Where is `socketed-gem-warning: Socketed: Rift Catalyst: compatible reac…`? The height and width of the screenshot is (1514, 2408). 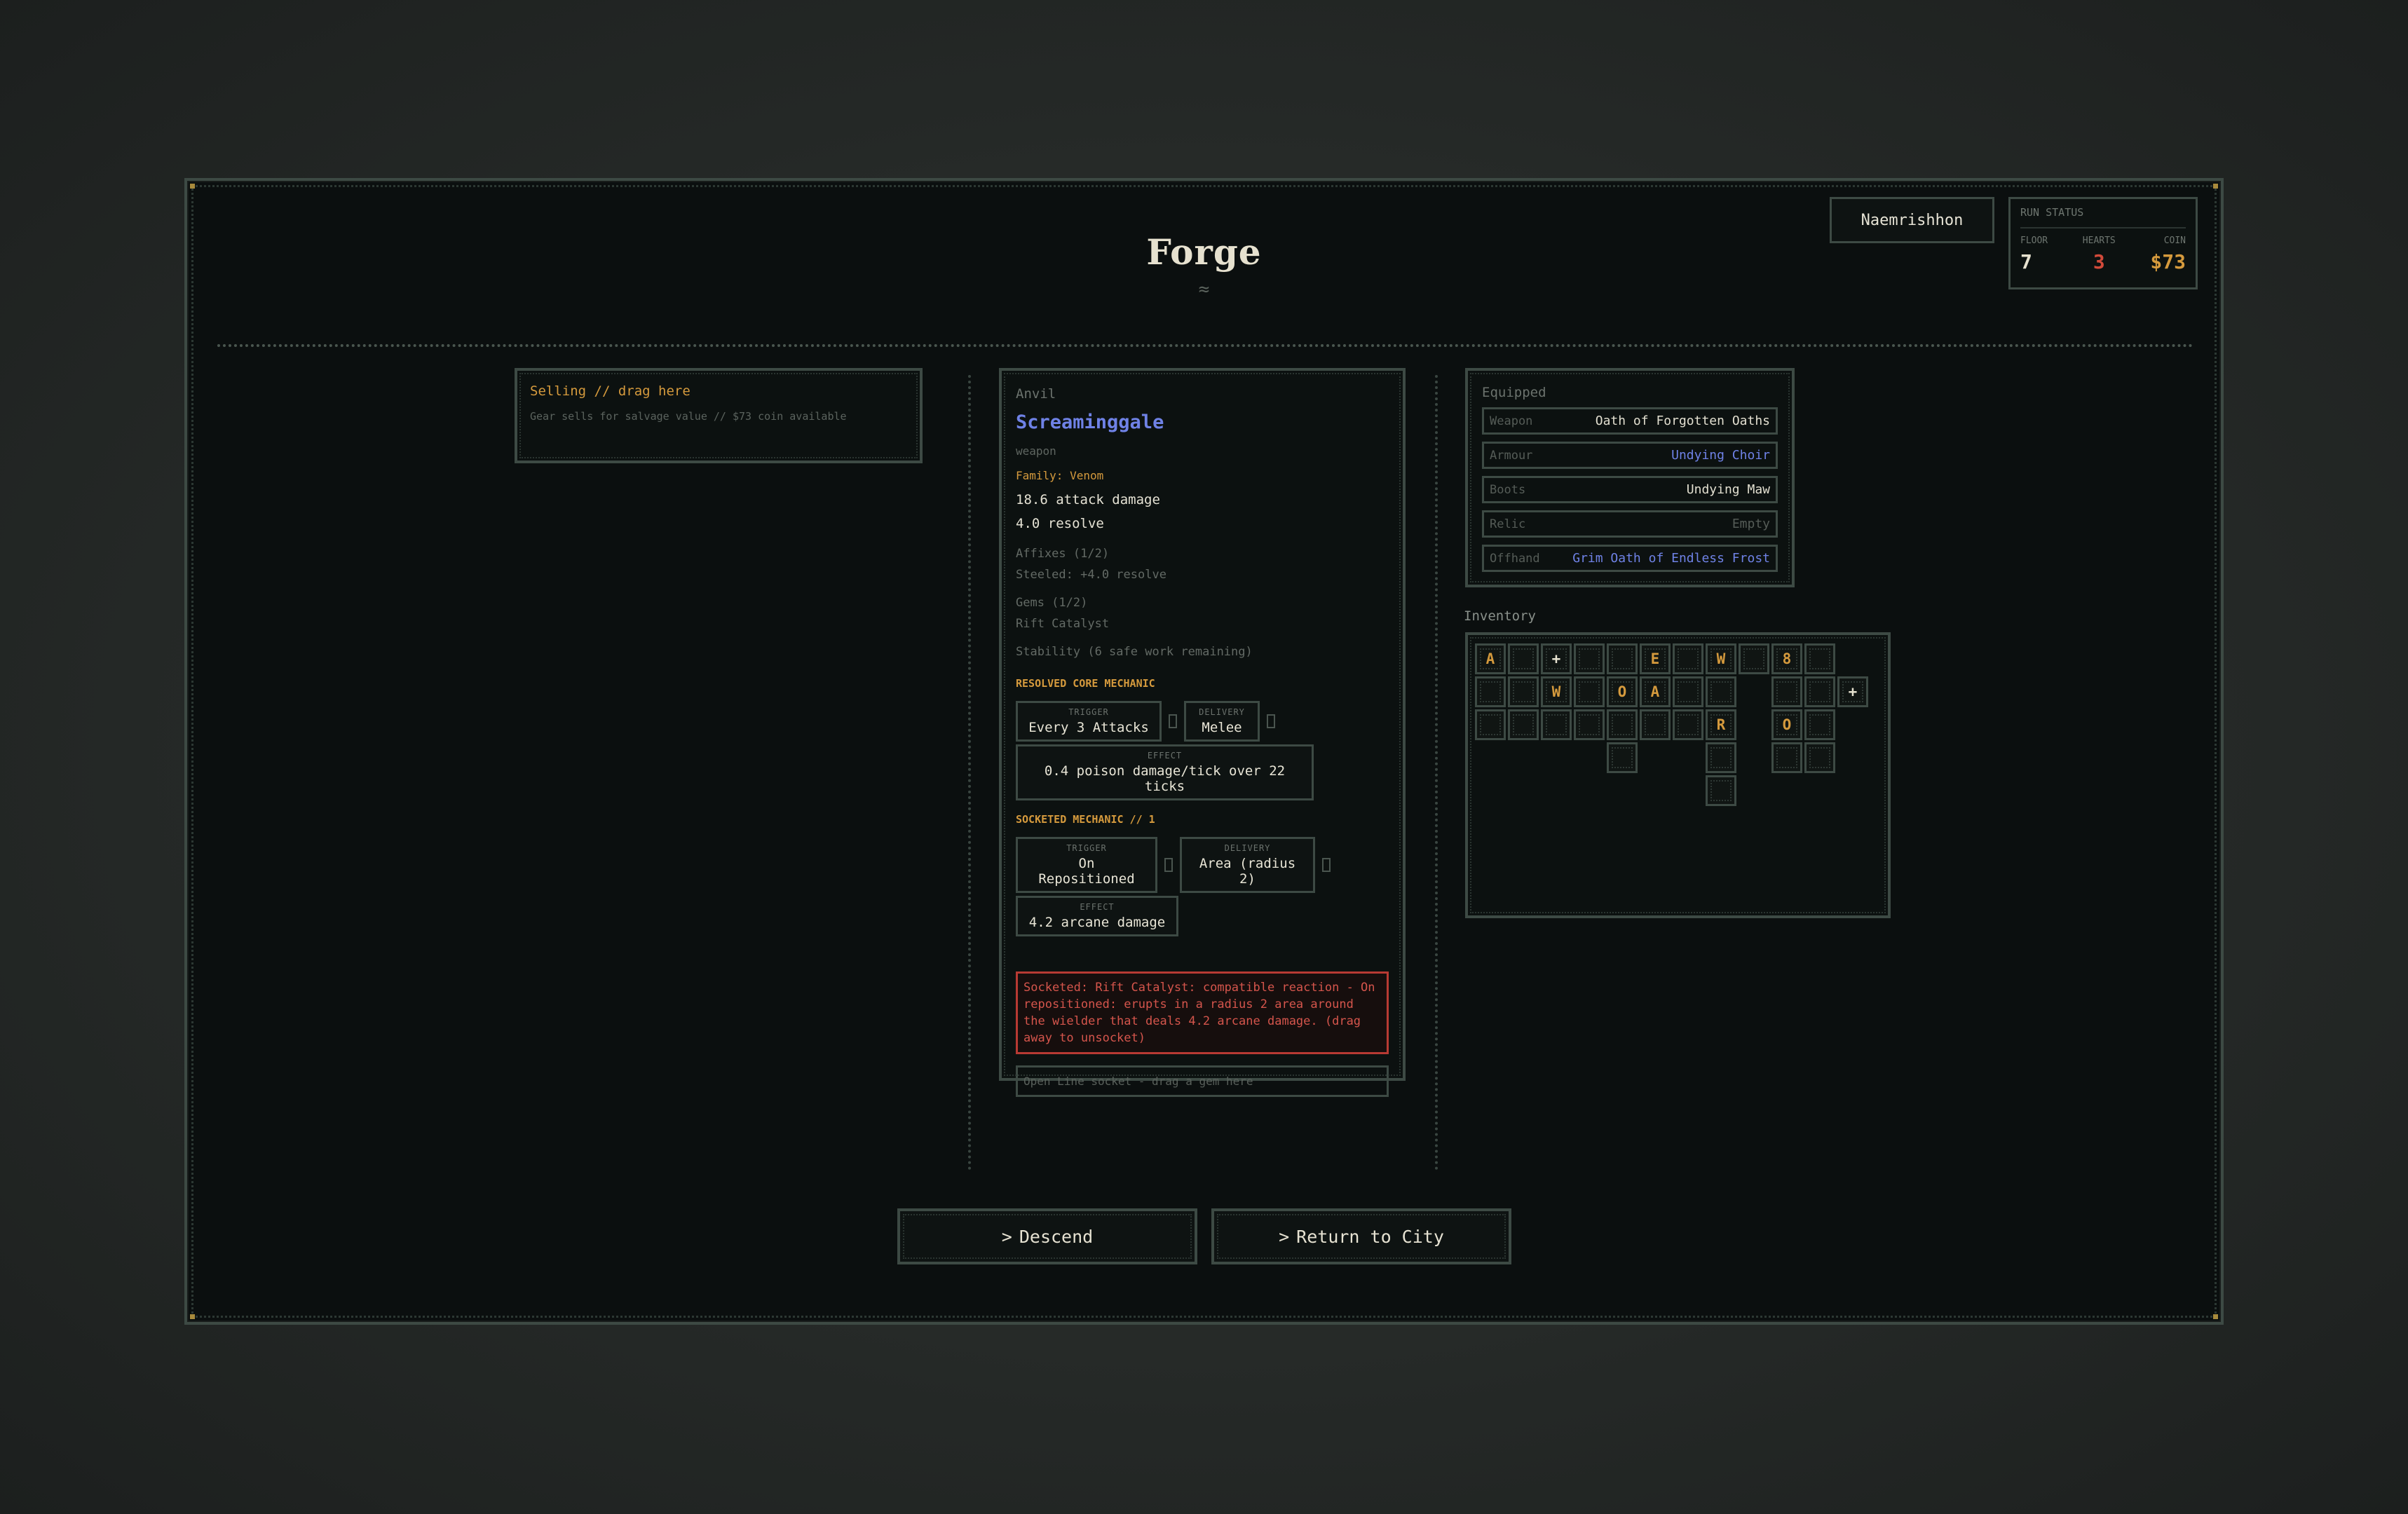 socketed-gem-warning: Socketed: Rift Catalyst: compatible reac… is located at coordinates (1202, 1012).